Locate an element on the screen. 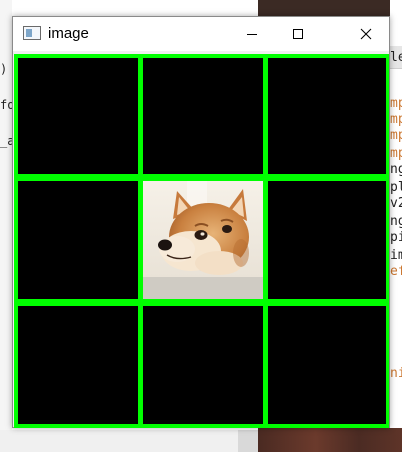  right-fragment-11: im is located at coordinates (396, 255).